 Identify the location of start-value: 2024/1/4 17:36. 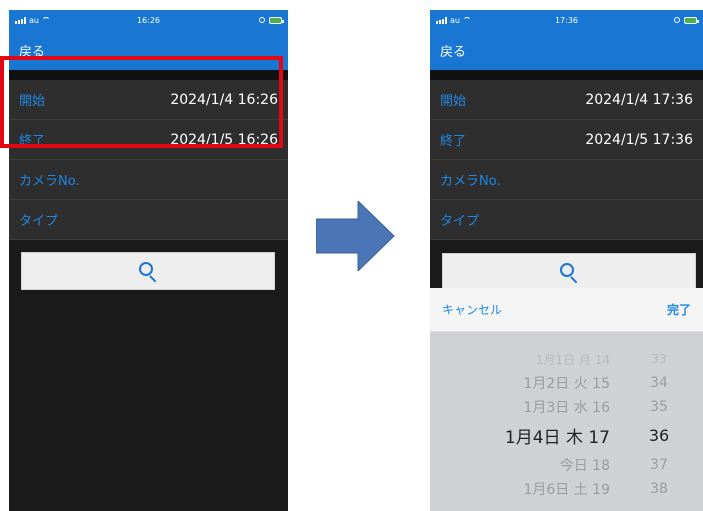
(639, 99).